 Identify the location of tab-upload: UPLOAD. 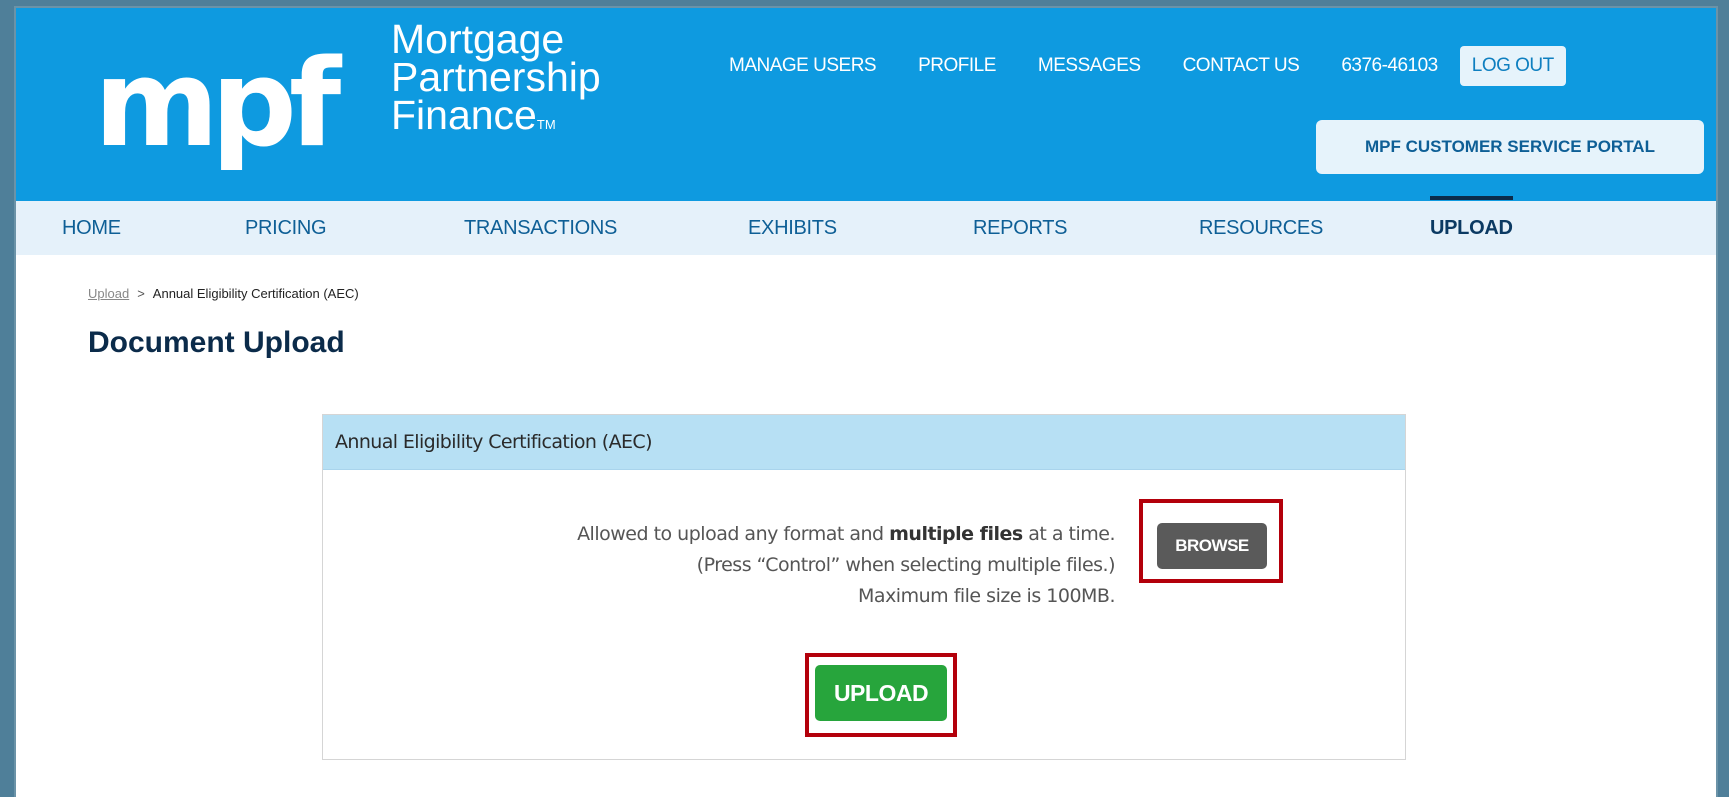
(1471, 225).